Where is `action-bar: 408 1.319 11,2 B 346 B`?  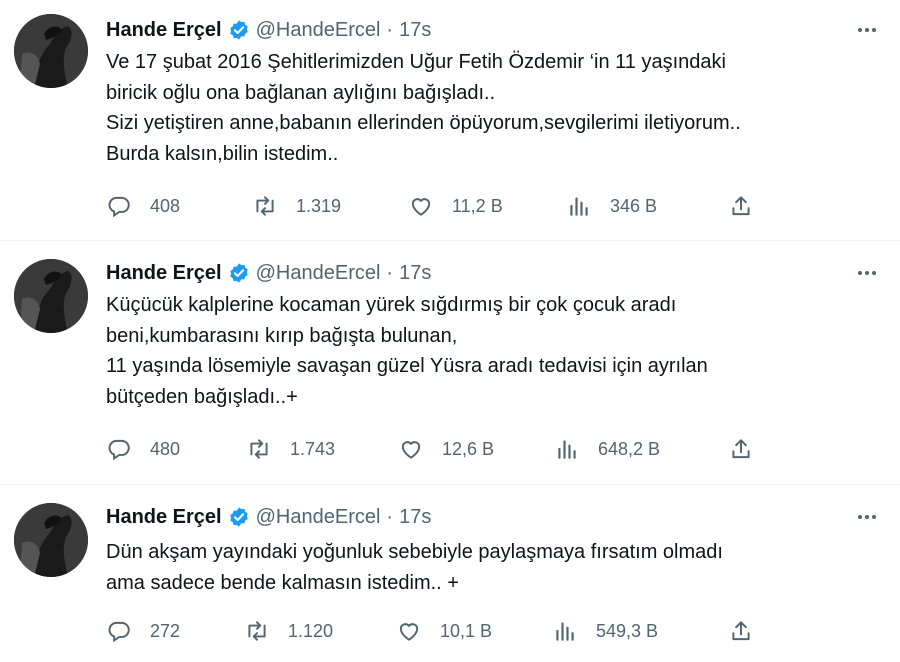 action-bar: 408 1.319 11,2 B 346 B is located at coordinates (436, 206).